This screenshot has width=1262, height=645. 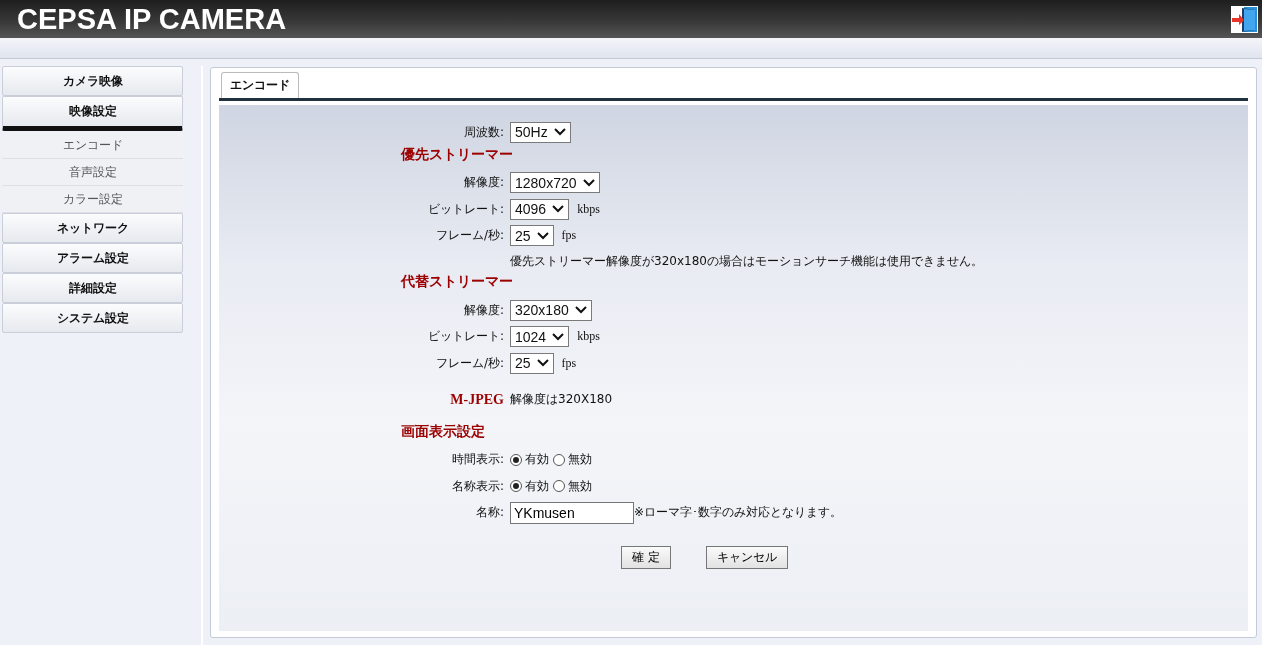 What do you see at coordinates (646, 557) in the screenshot?
I see `form-button: 確 定` at bounding box center [646, 557].